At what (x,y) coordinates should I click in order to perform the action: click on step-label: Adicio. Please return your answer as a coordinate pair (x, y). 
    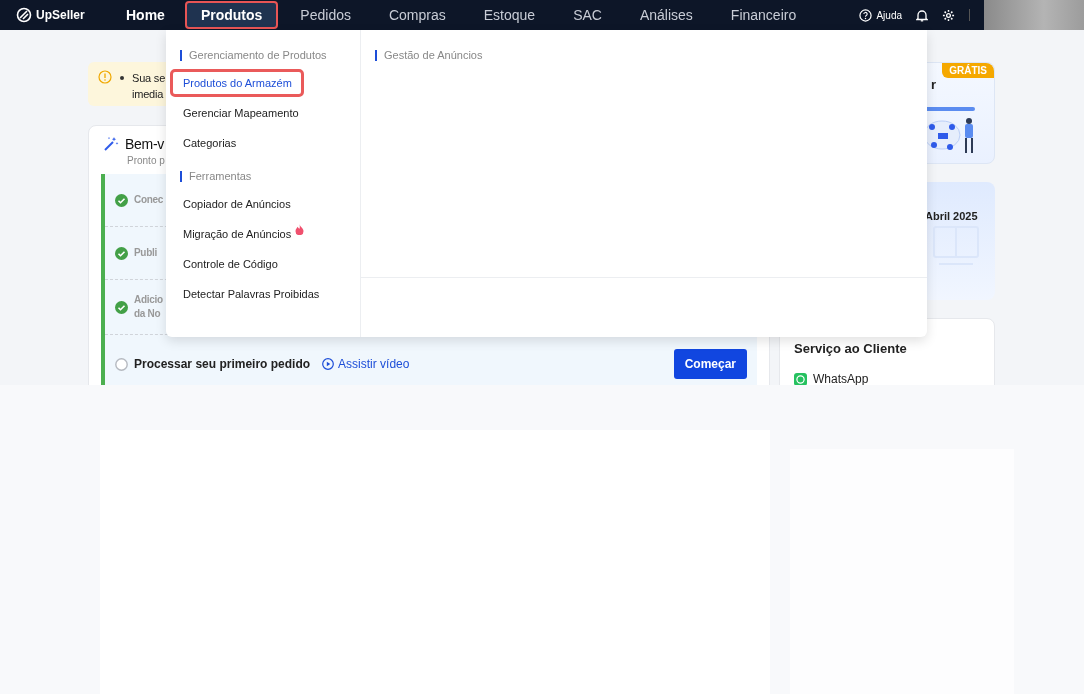
    Looking at the image, I should click on (148, 300).